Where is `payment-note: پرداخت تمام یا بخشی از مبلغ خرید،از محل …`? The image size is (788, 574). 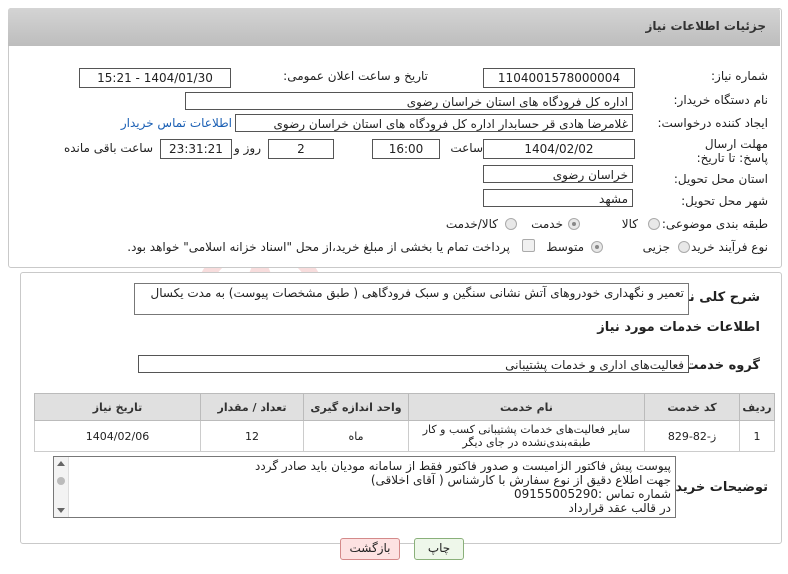
payment-note: پرداخت تمام یا بخشی از مبلغ خرید،از محل … is located at coordinates (318, 247).